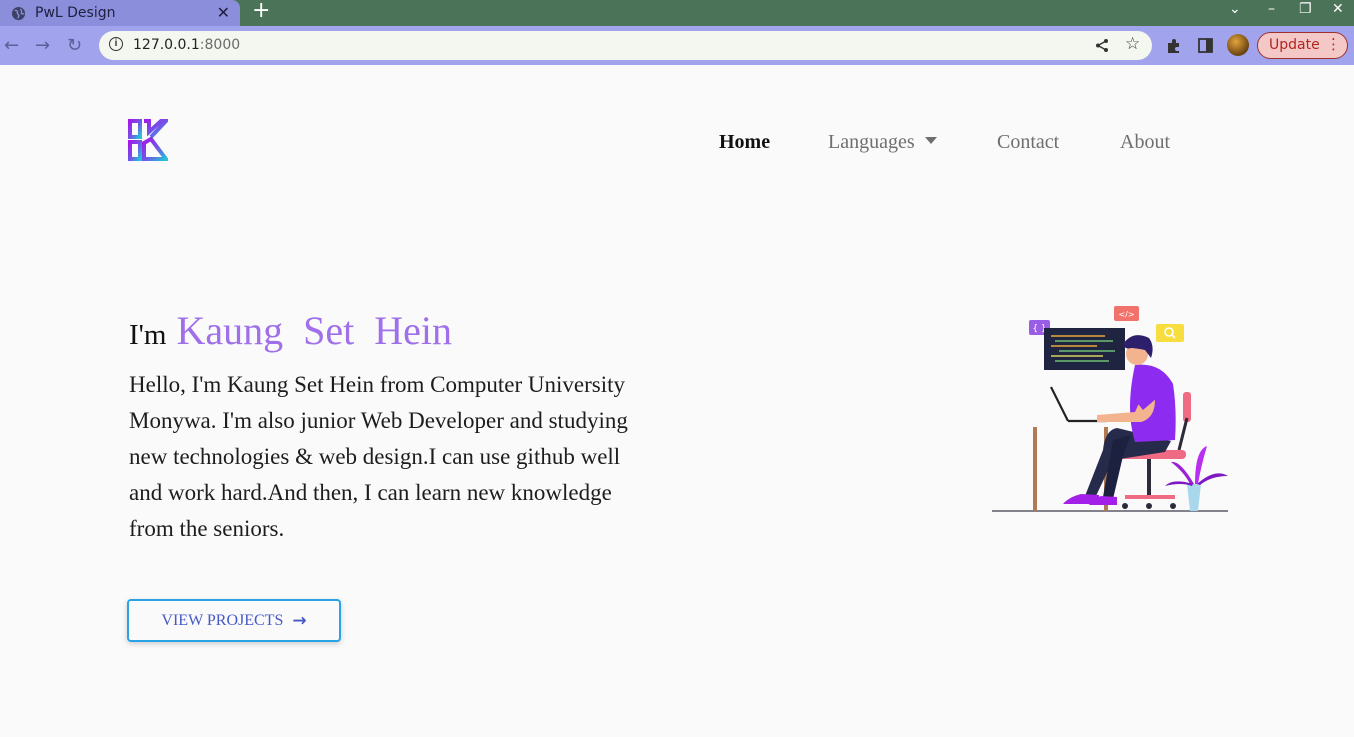 Image resolution: width=1354 pixels, height=737 pixels. Describe the element at coordinates (882, 142) in the screenshot. I see `nav-languages: Languages` at that location.